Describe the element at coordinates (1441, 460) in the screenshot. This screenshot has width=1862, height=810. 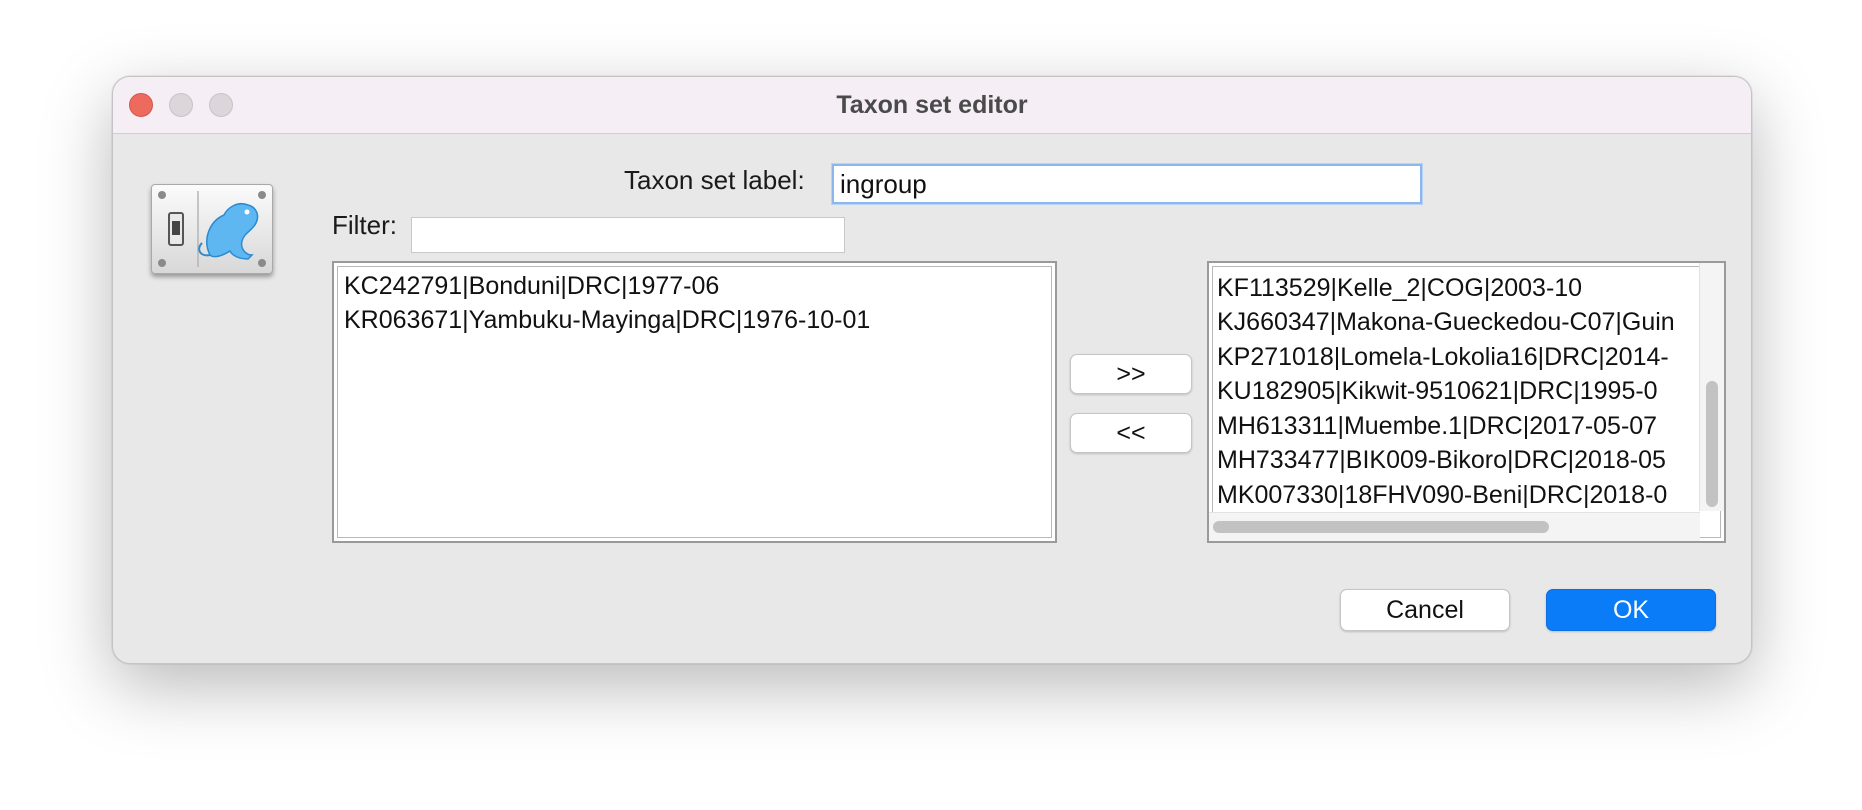
I see `list-item: MH733477|BIK009-Bikoro|DRC|2018-05` at that location.